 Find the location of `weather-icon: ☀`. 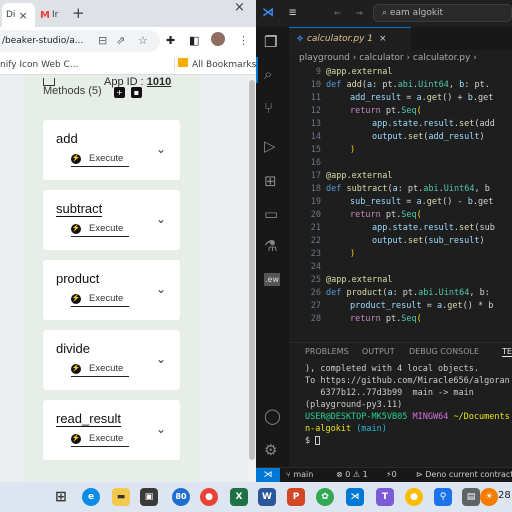

weather-icon: ☀ is located at coordinates (489, 497).